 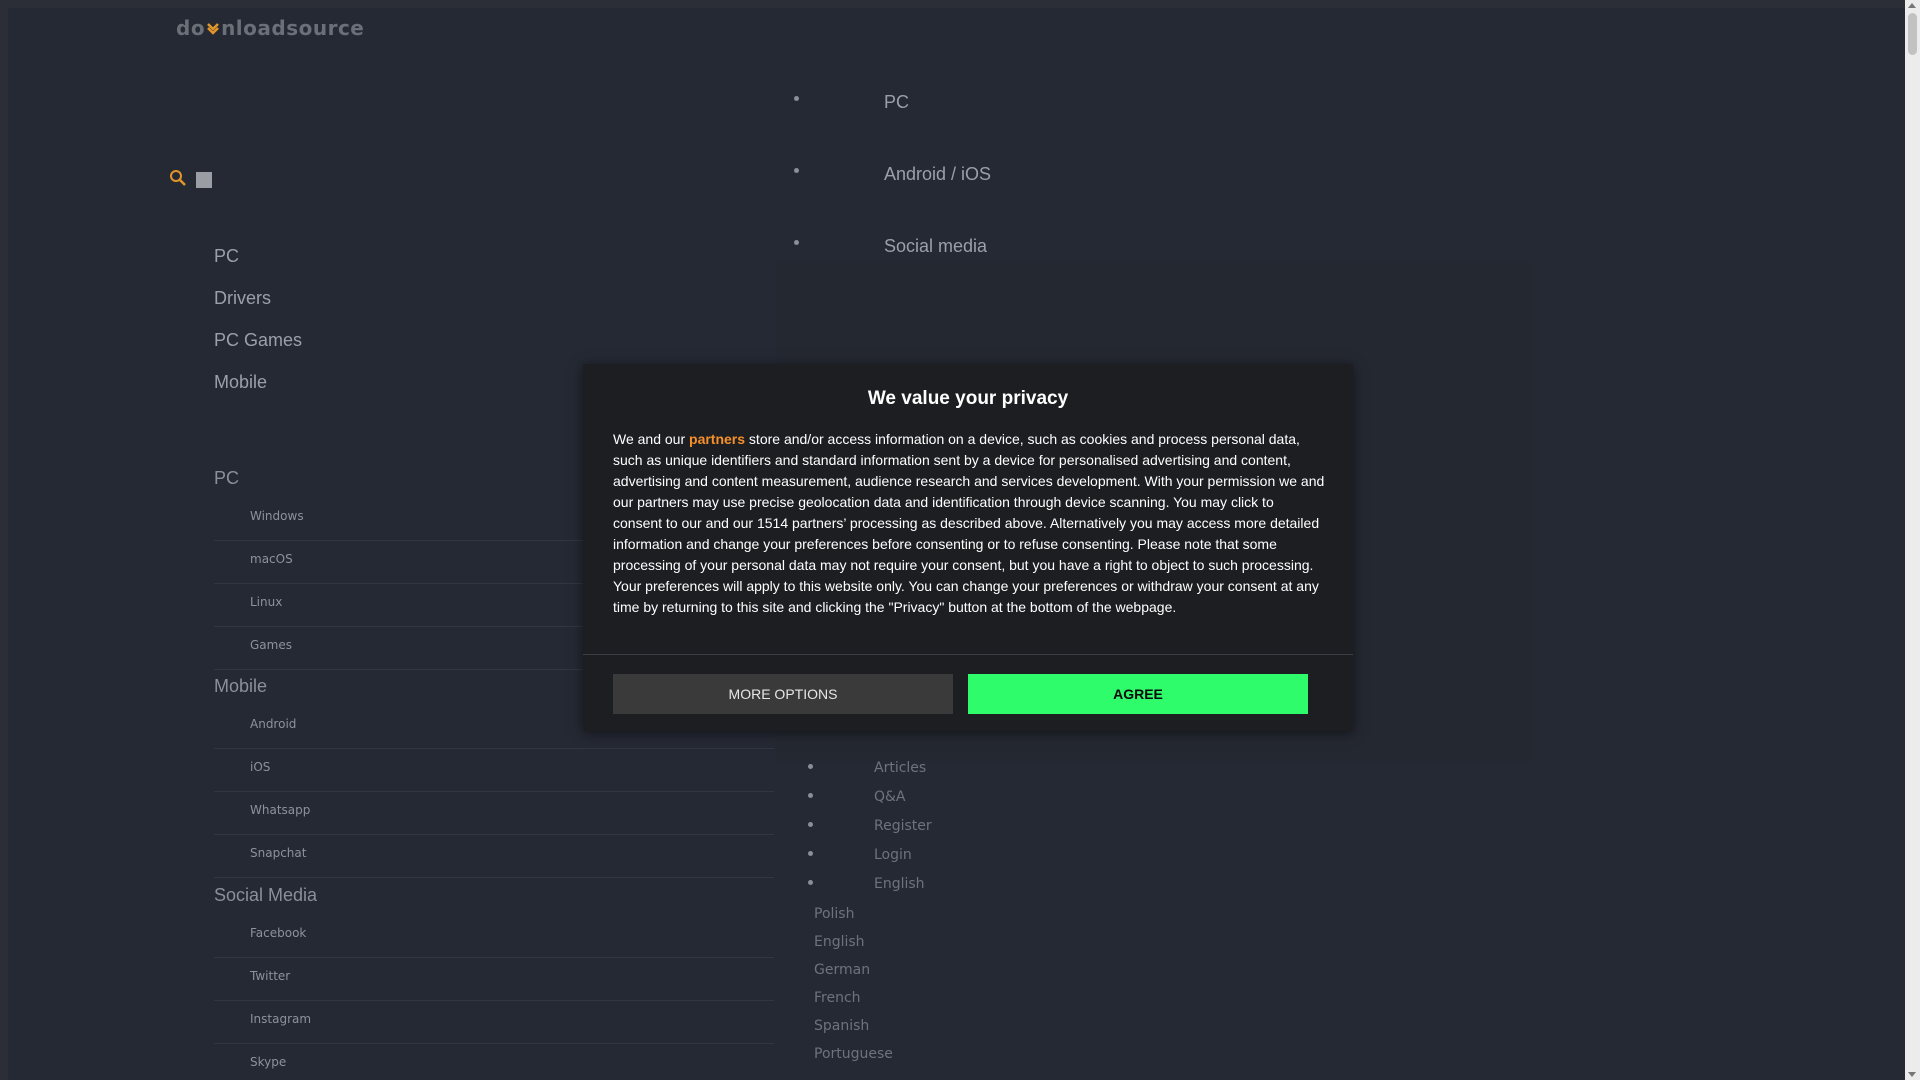 What do you see at coordinates (1912, 540) in the screenshot?
I see `vertical-scrollbar` at bounding box center [1912, 540].